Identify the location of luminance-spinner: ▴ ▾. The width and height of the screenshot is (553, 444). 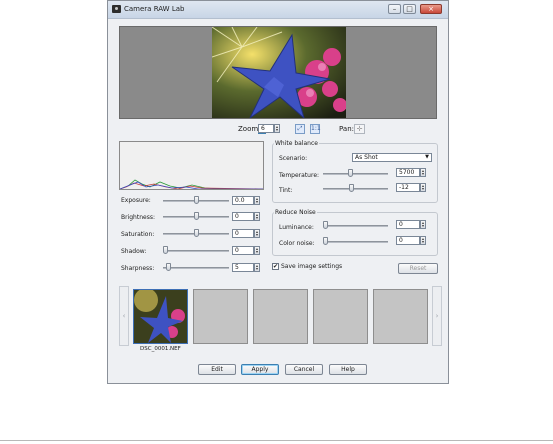
(423, 224).